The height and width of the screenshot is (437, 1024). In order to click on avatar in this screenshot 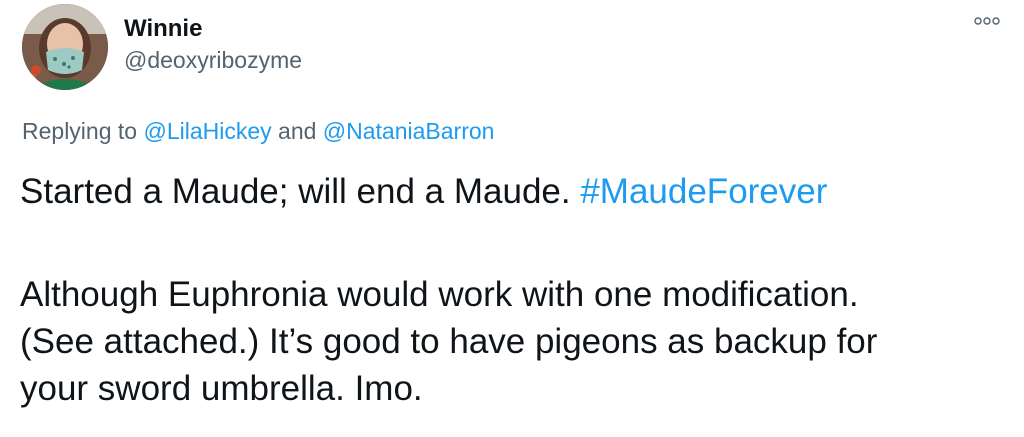, I will do `click(65, 47)`.